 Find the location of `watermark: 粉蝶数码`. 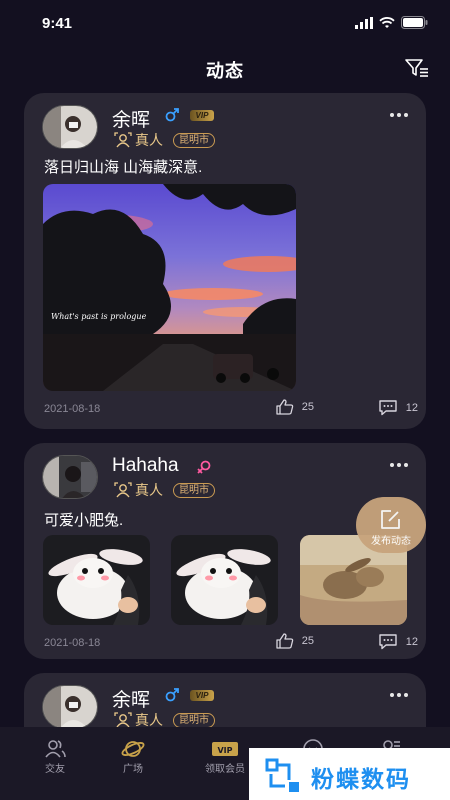

watermark: 粉蝶数码 is located at coordinates (349, 774).